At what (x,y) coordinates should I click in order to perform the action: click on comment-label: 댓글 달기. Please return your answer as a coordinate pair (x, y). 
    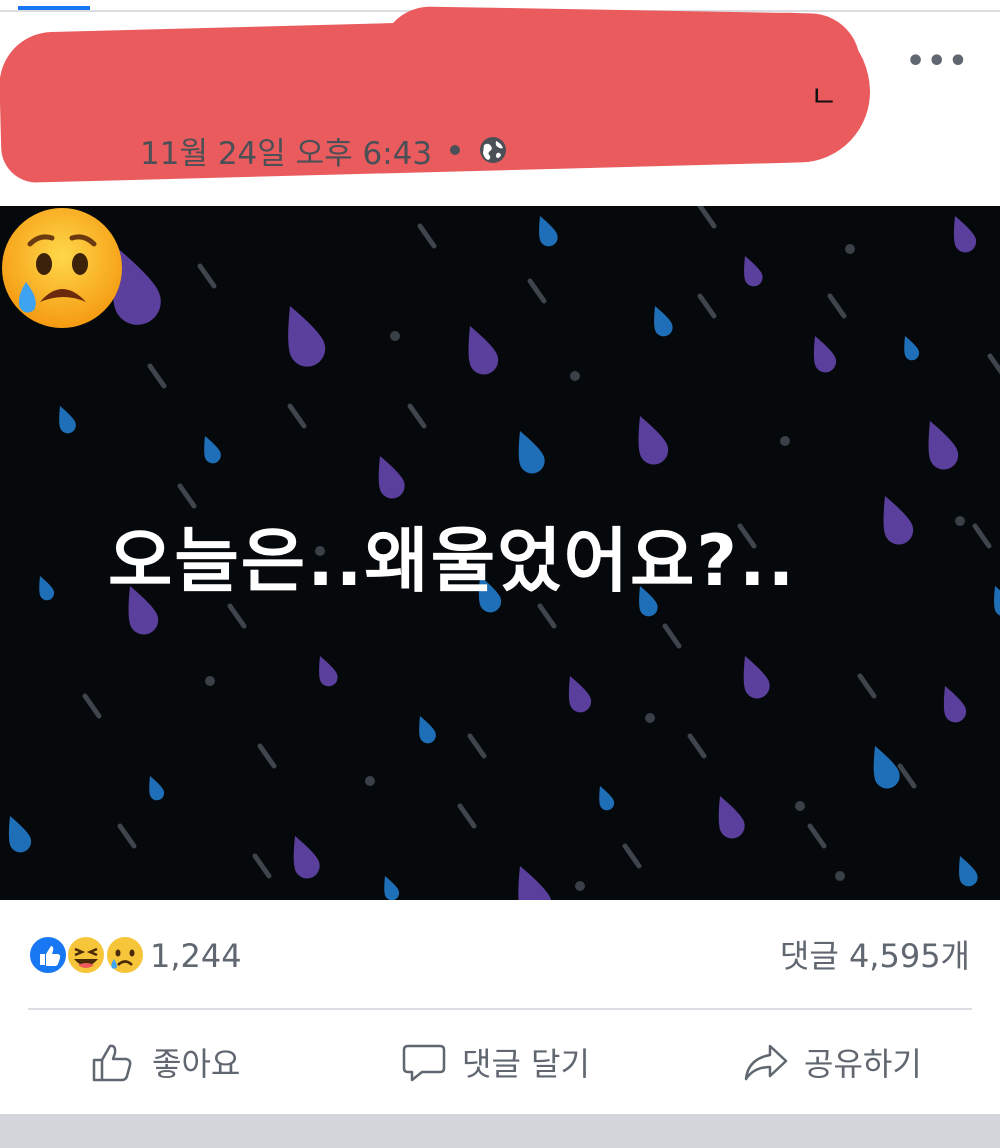
    Looking at the image, I should click on (526, 1064).